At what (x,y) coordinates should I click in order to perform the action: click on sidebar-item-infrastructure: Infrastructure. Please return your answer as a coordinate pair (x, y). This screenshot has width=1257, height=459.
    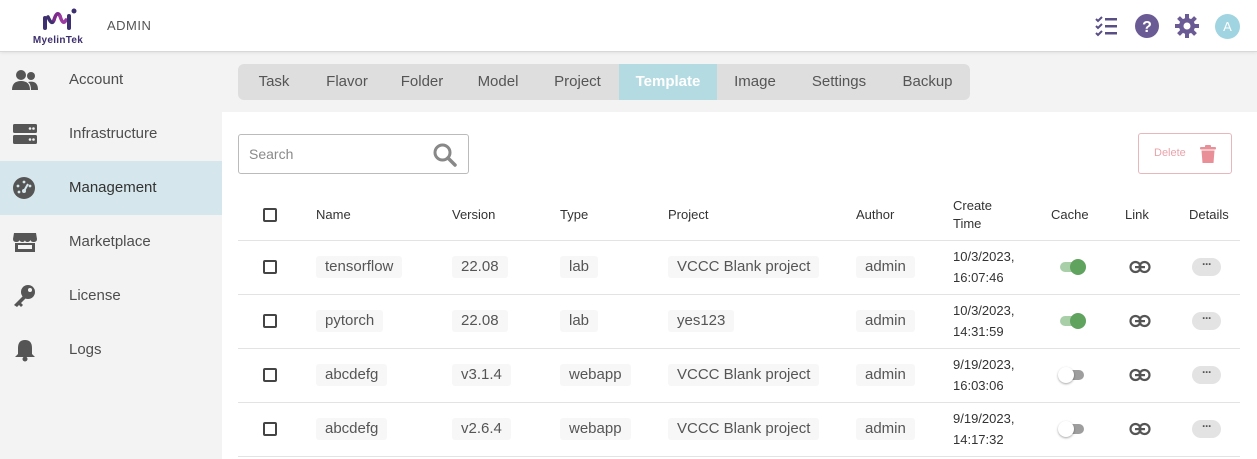
    Looking at the image, I should click on (111, 134).